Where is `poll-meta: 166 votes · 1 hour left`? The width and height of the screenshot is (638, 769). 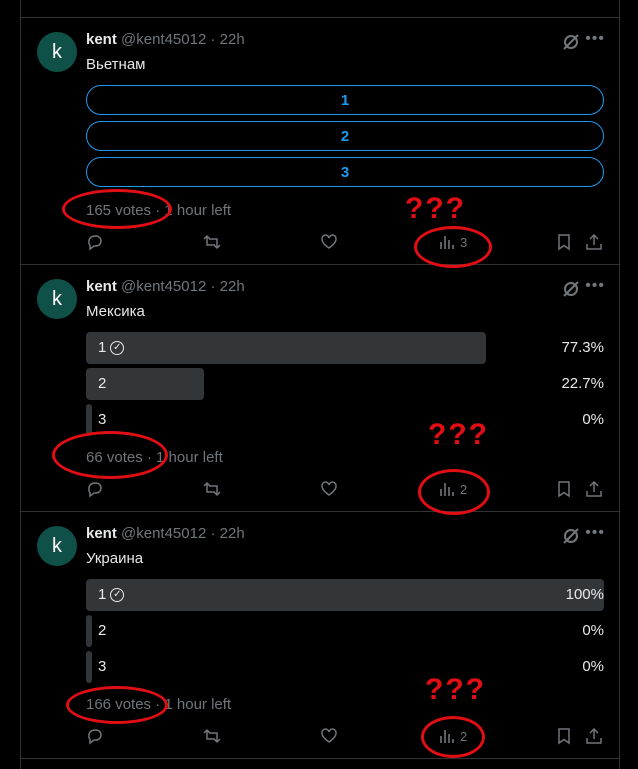 poll-meta: 166 votes · 1 hour left is located at coordinates (158, 704).